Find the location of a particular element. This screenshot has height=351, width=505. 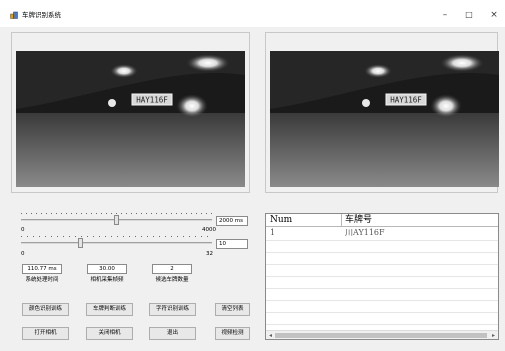

plate-judgment-training-button: 车牌判断训练 is located at coordinates (109, 309).